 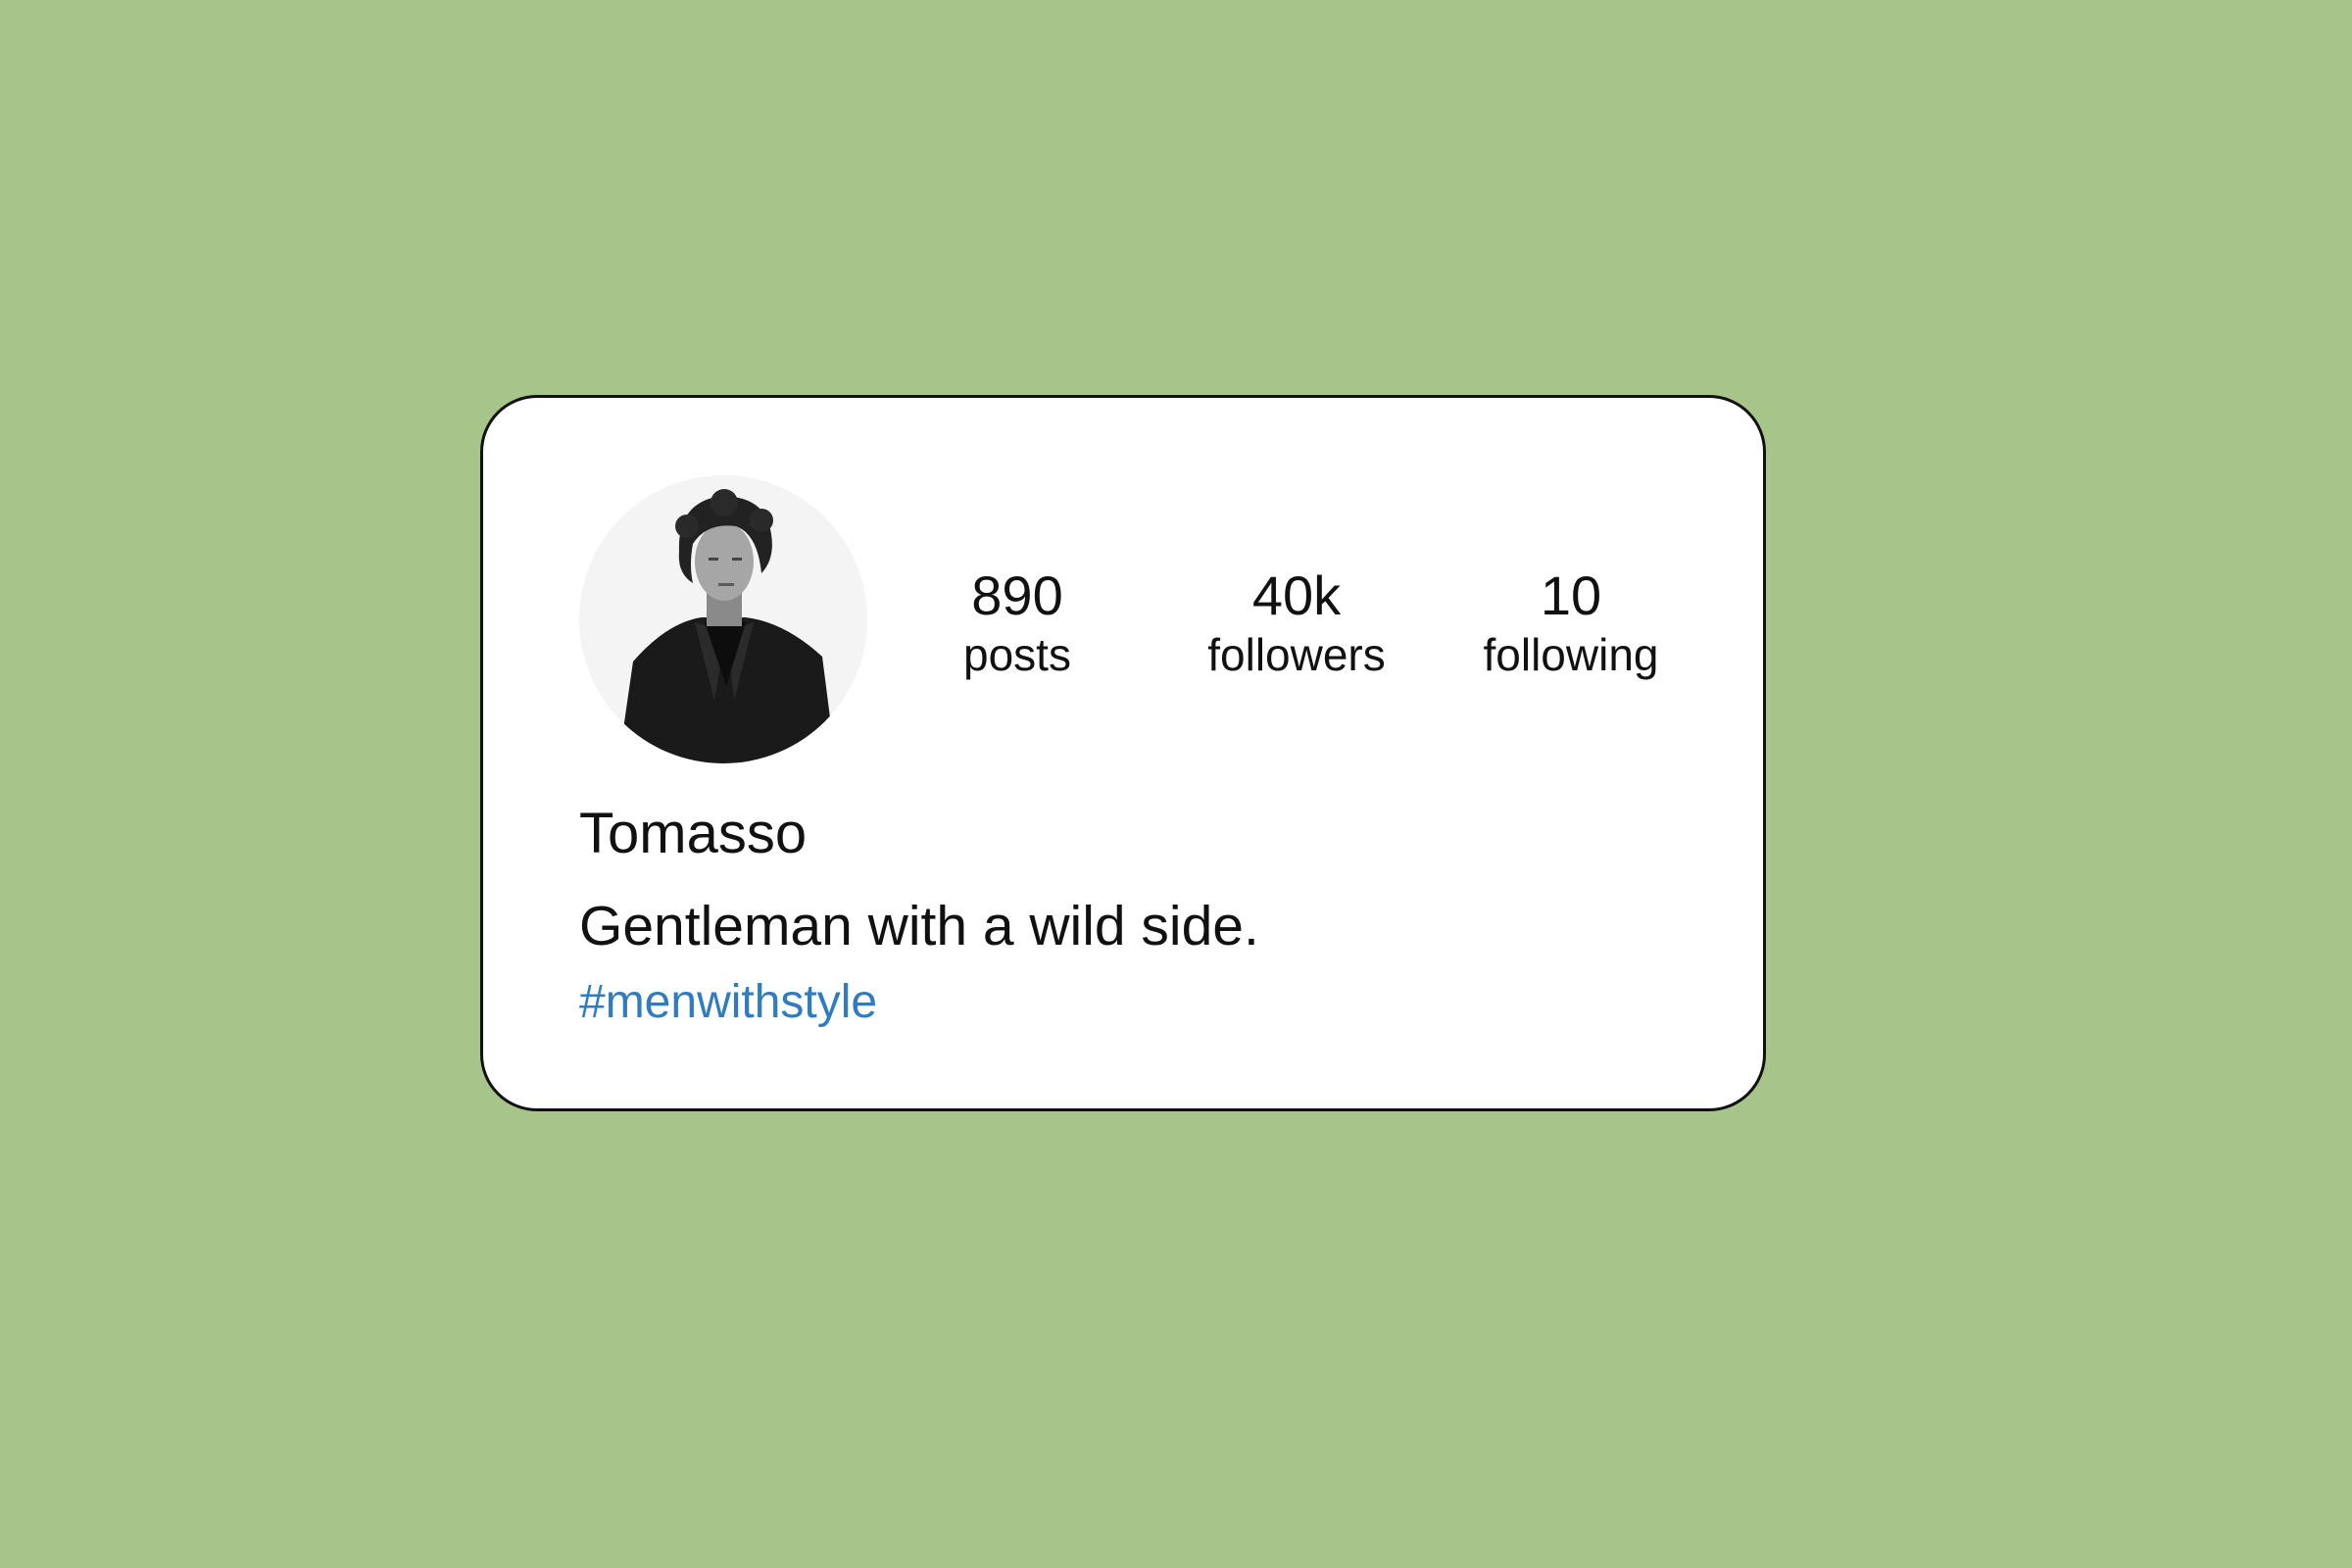 I want to click on avatar, so click(x=723, y=619).